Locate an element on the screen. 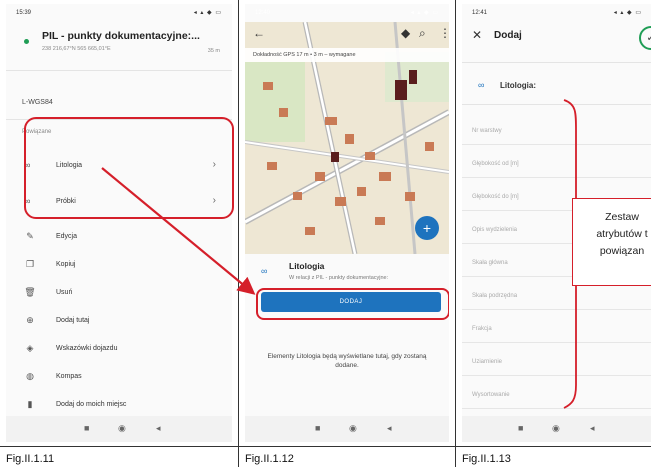  callout-line-1: Zestaw is located at coordinates (622, 217).